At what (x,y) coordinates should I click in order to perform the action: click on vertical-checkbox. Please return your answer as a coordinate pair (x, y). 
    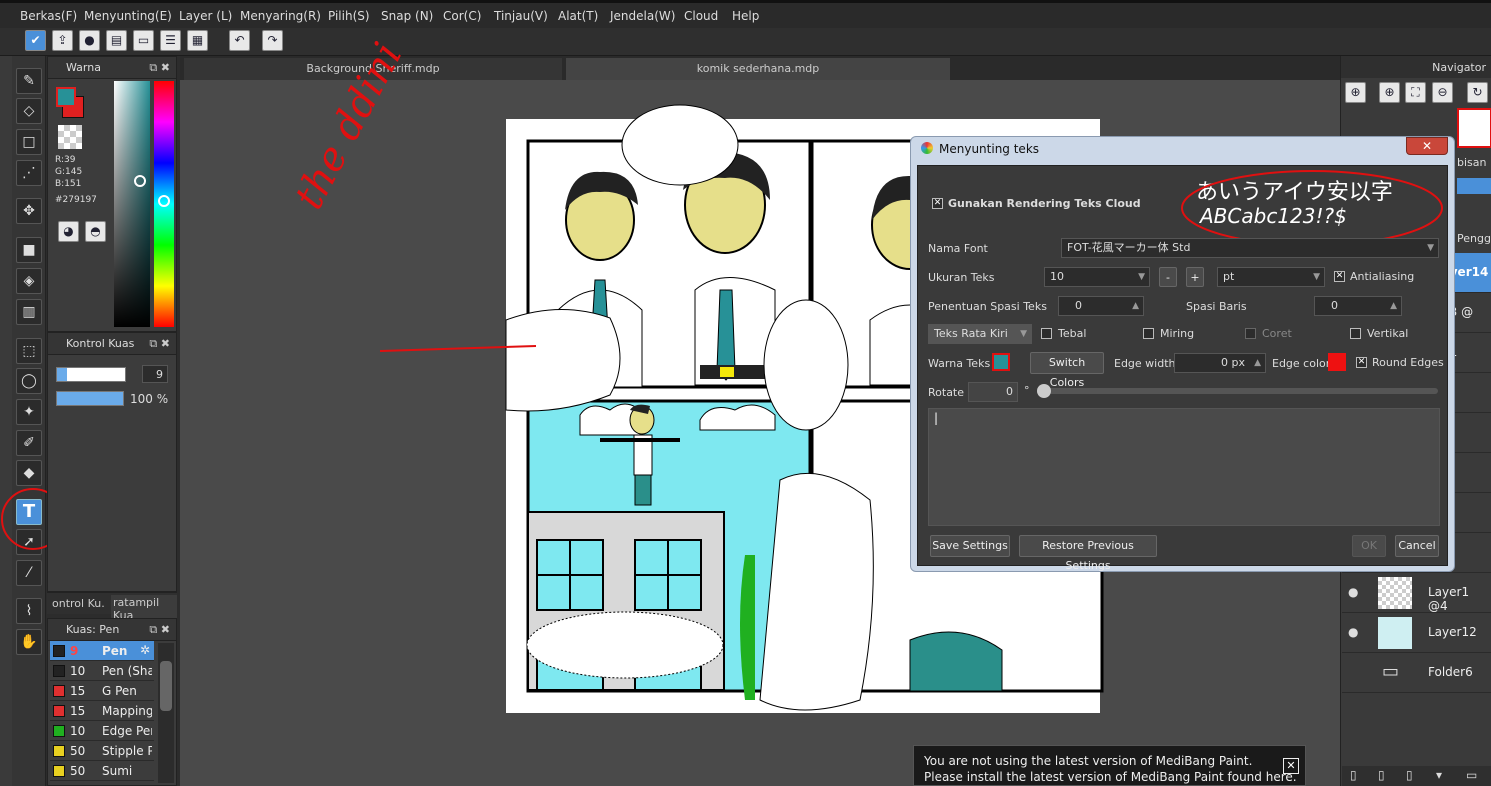
    Looking at the image, I should click on (1355, 333).